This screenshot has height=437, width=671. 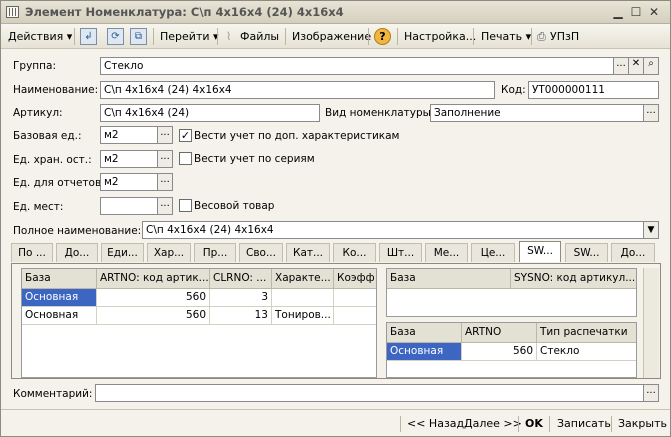 What do you see at coordinates (229, 36) in the screenshot?
I see `files-clip-icon: ⌇` at bounding box center [229, 36].